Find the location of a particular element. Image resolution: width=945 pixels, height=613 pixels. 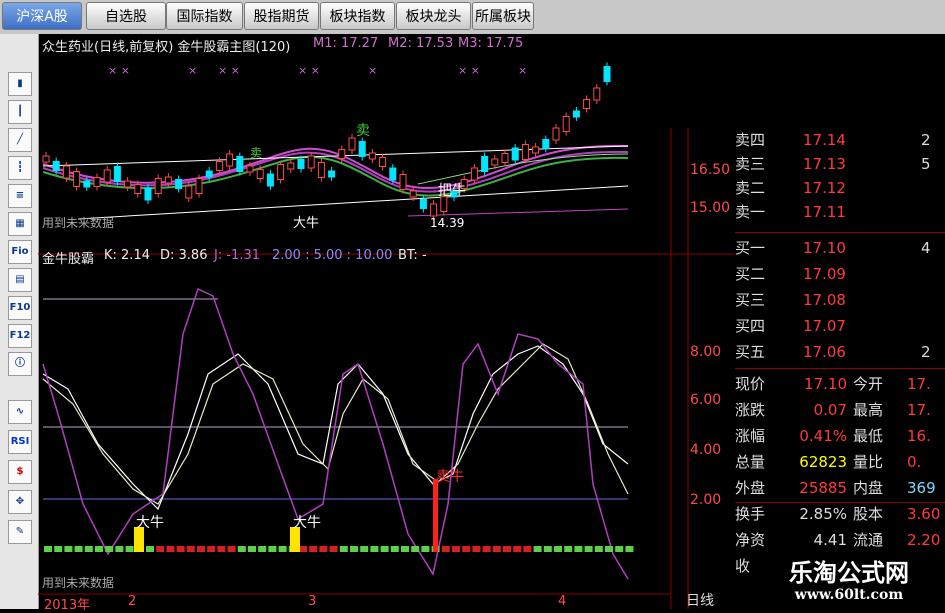

quote-label: 买二 is located at coordinates (750, 274).